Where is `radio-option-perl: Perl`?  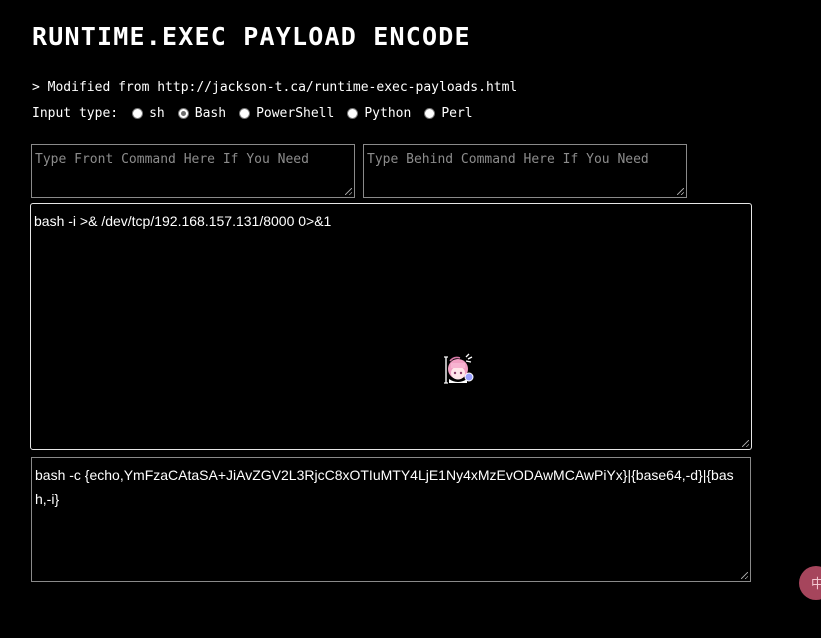
radio-option-perl: Perl is located at coordinates (448, 113).